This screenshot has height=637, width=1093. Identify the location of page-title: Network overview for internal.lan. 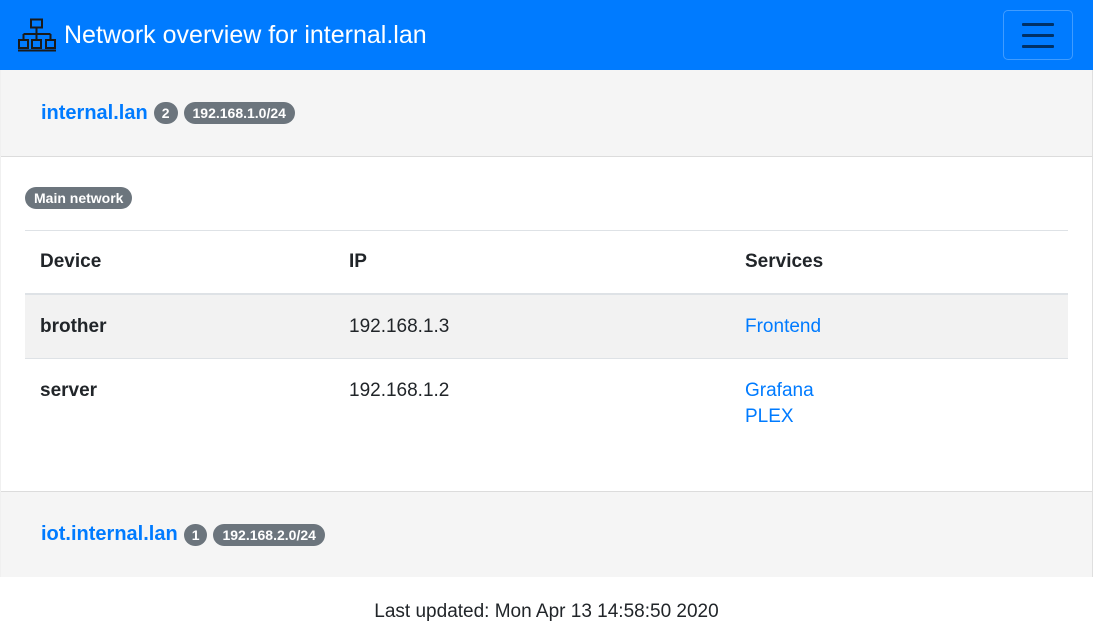
(245, 34).